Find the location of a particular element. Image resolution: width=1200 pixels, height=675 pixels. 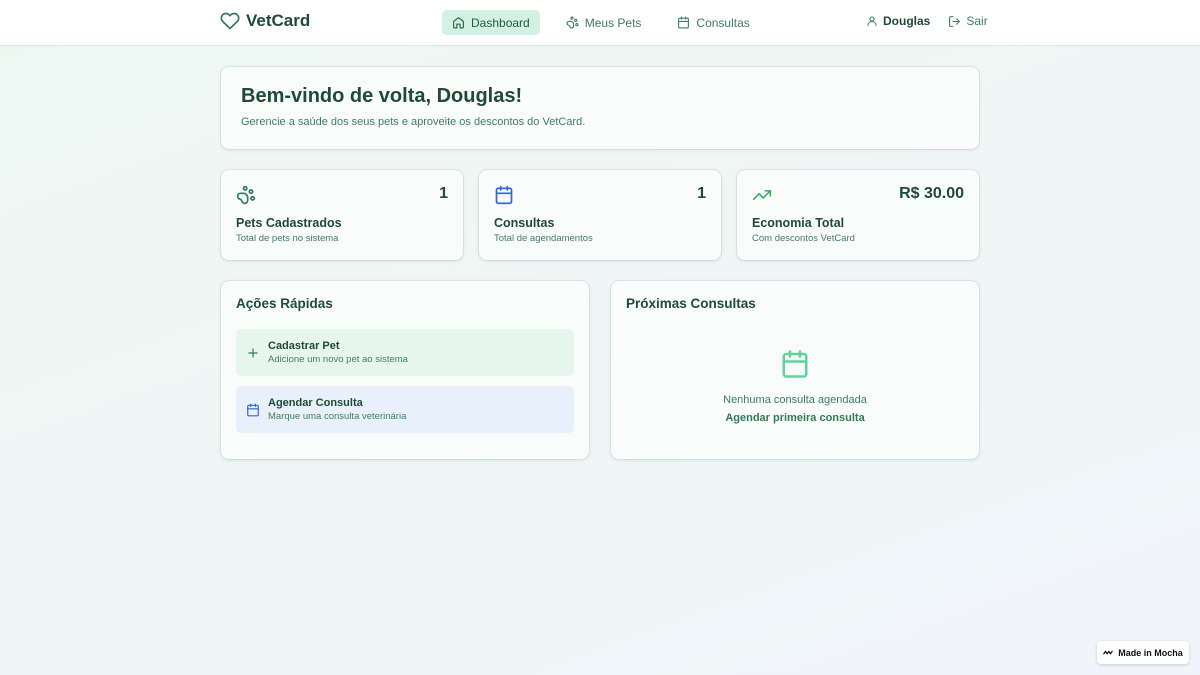

stat-subtitle: Total de pets no sistema is located at coordinates (287, 238).